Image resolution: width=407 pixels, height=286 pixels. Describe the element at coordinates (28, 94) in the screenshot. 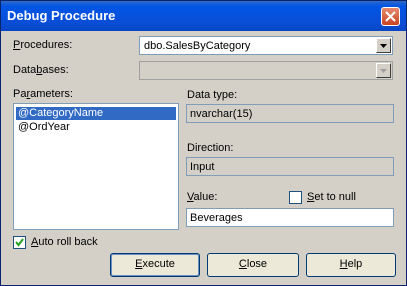

I see `mnemonic-char: r` at that location.